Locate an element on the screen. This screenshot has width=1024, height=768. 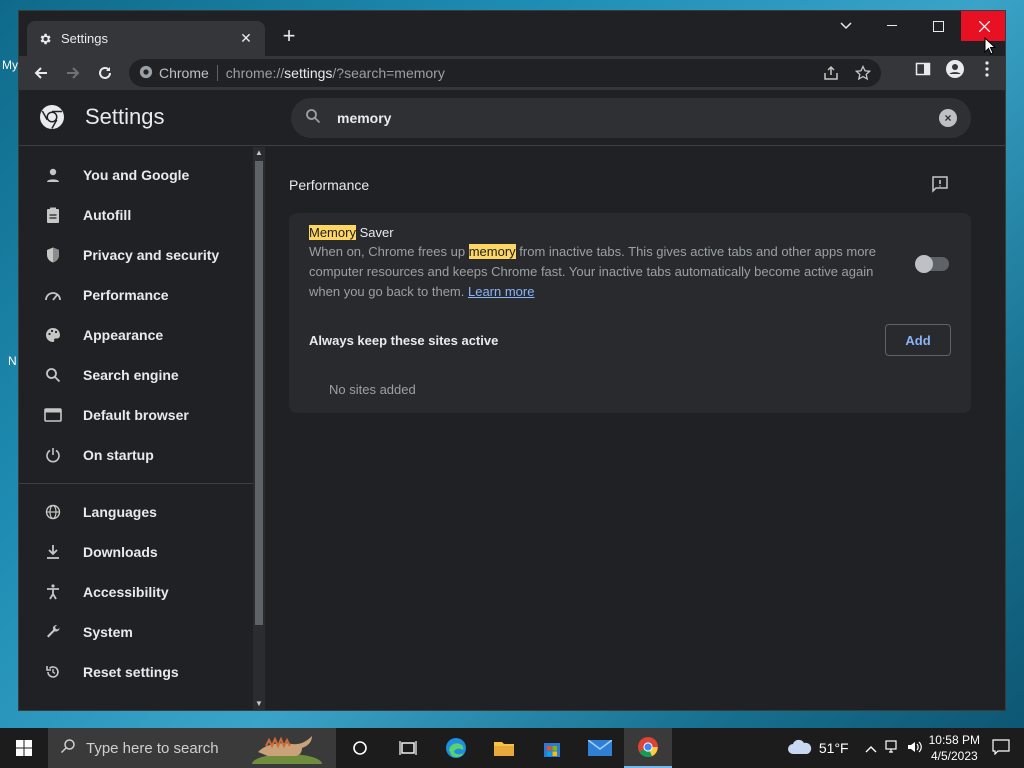
reload-icon is located at coordinates (105, 73).